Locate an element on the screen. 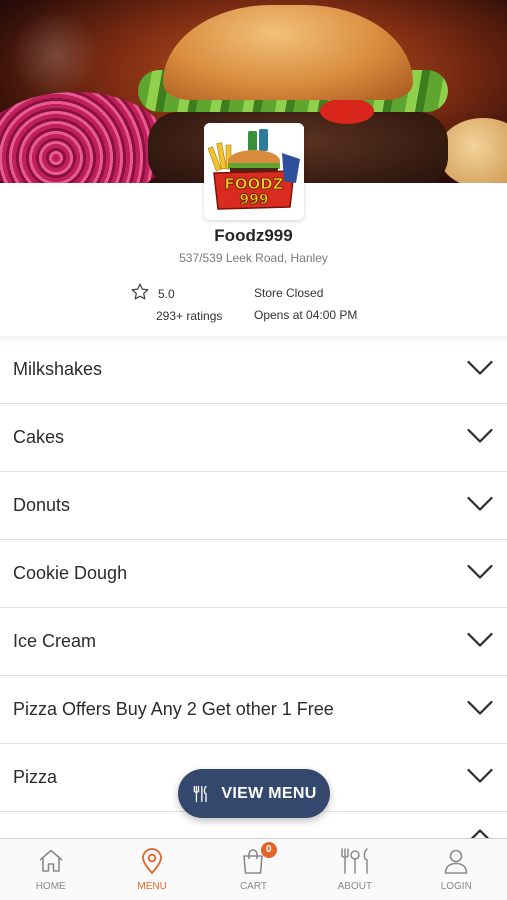  hero-smoke is located at coordinates (55, 55).